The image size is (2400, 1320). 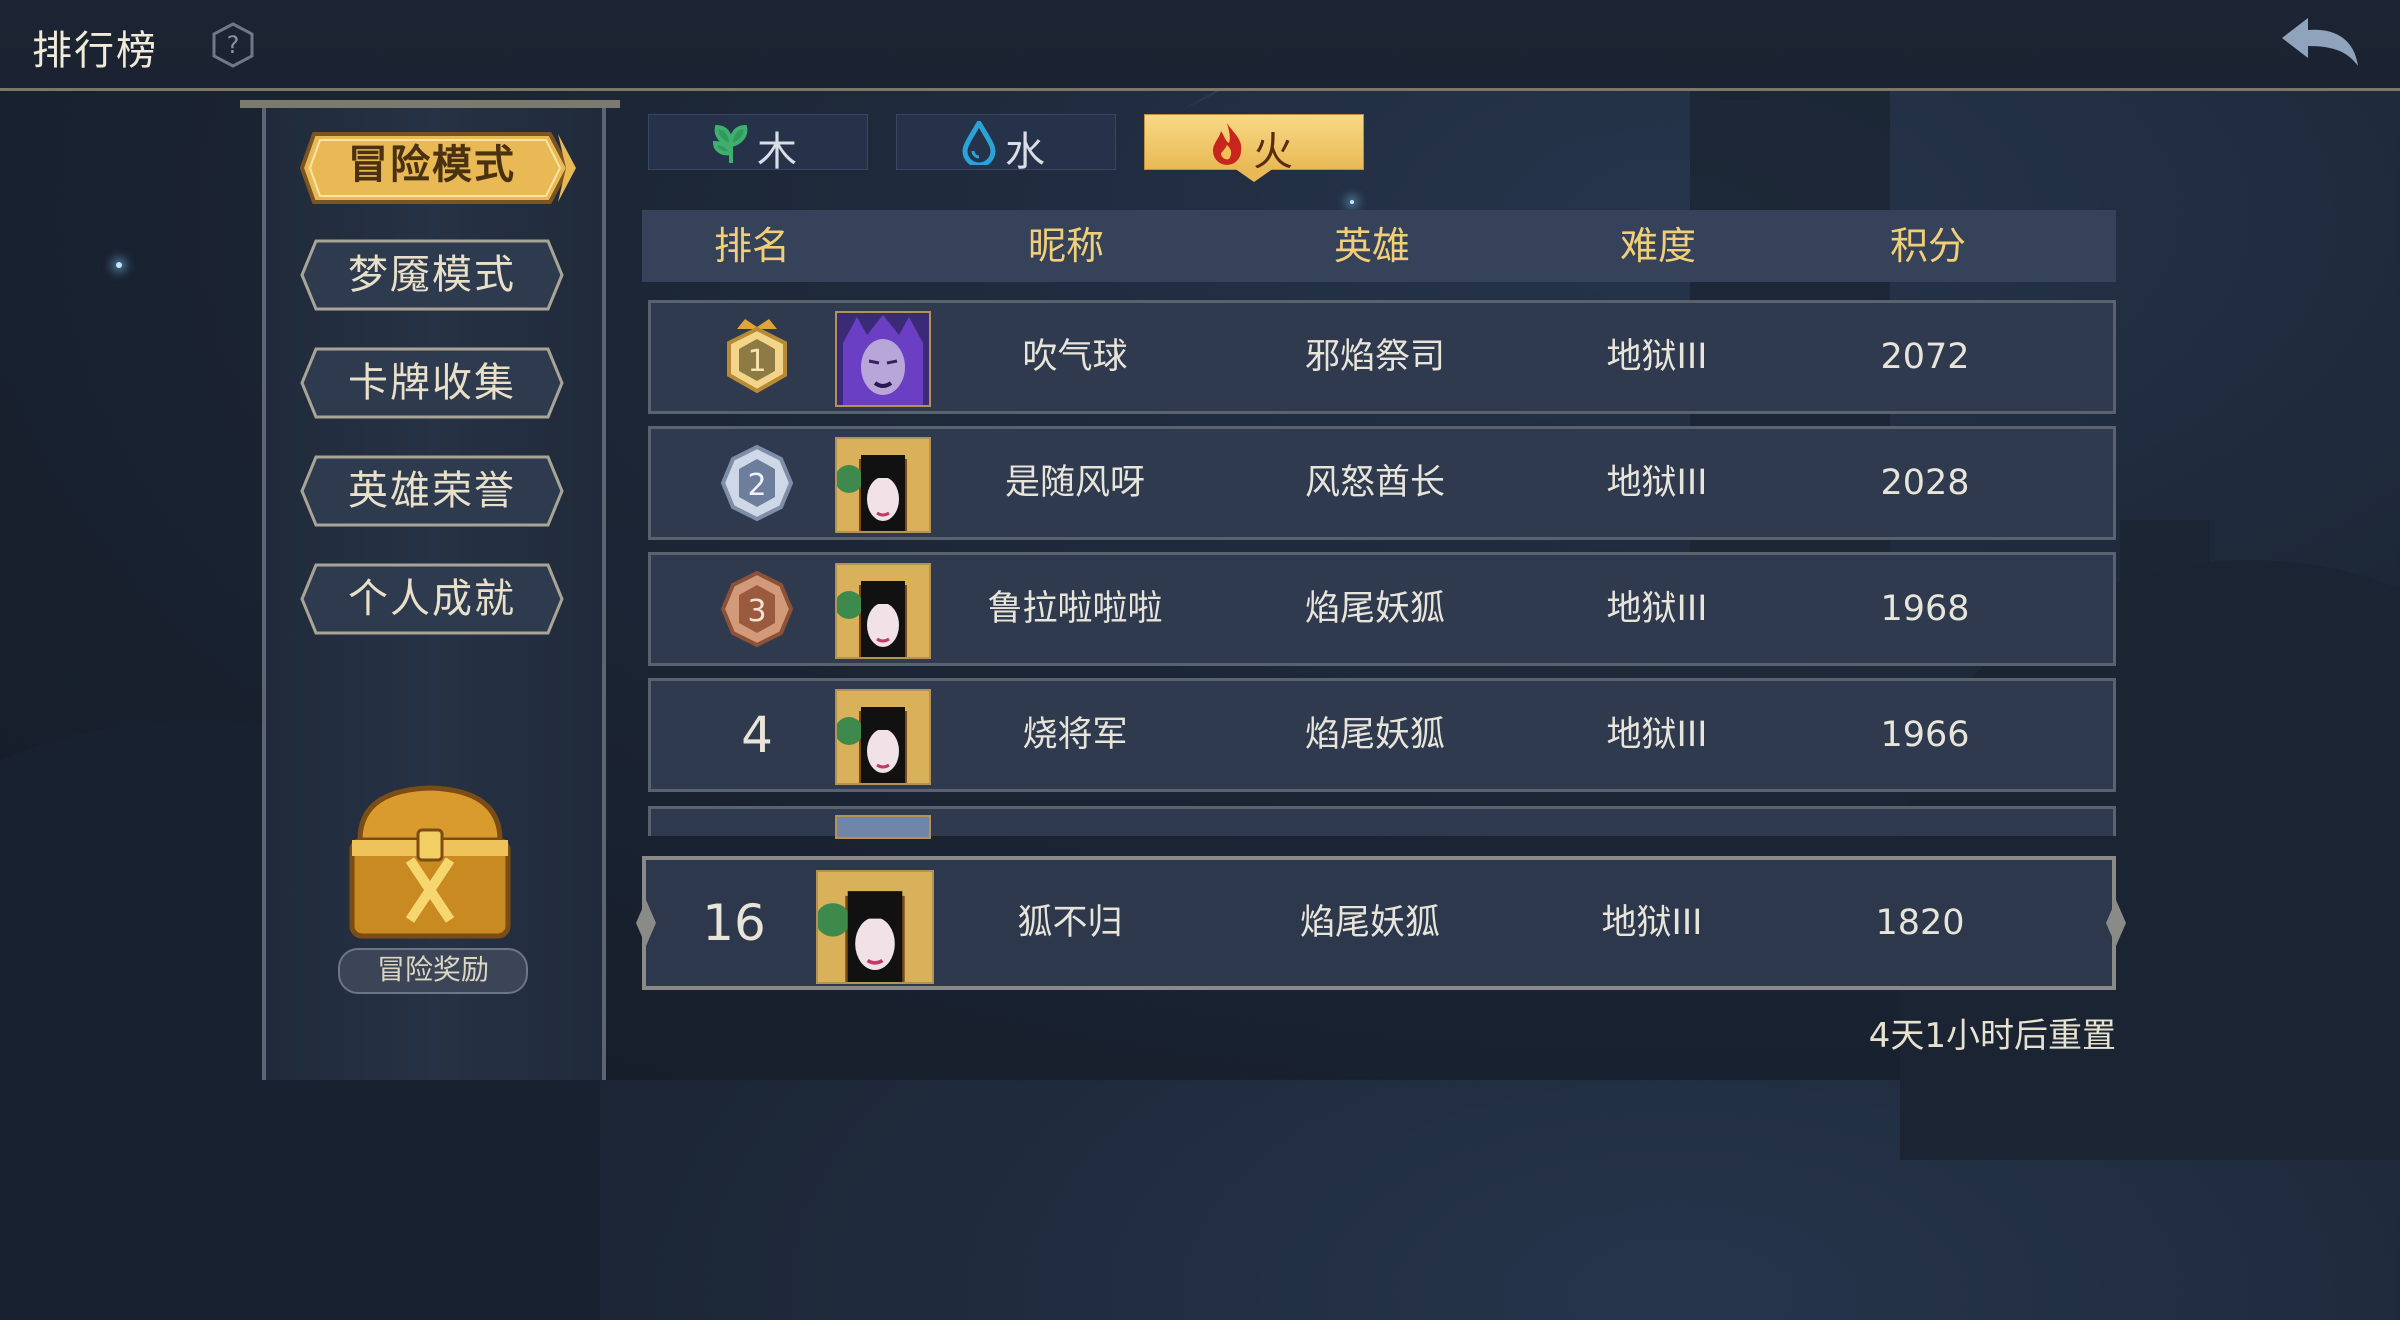 I want to click on mode-button-adventure: 冒险模式, so click(x=438, y=166).